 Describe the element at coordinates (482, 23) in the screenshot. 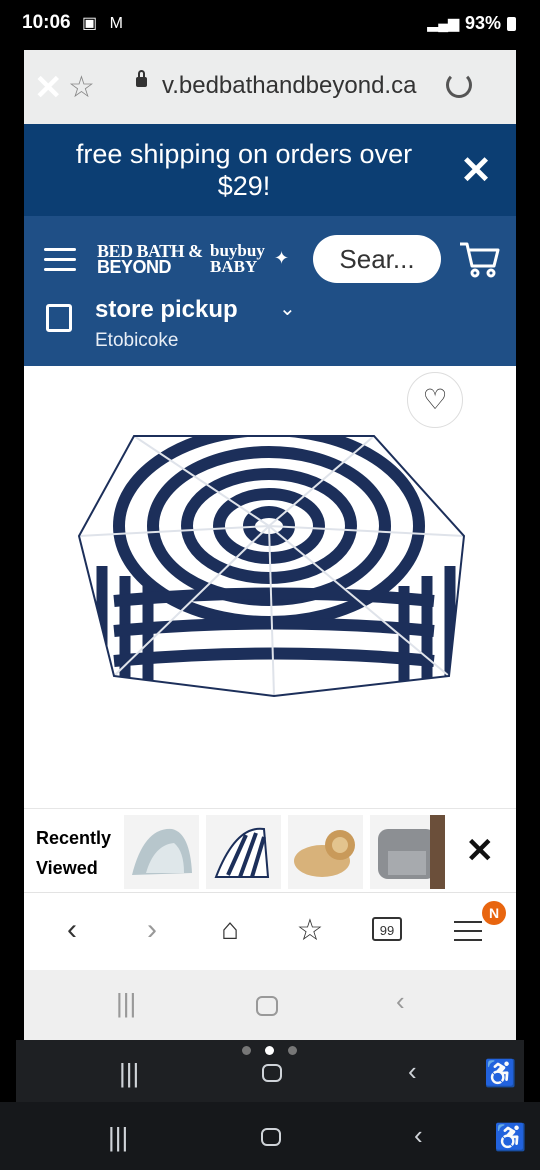

I see `battery-percent: 93%` at that location.